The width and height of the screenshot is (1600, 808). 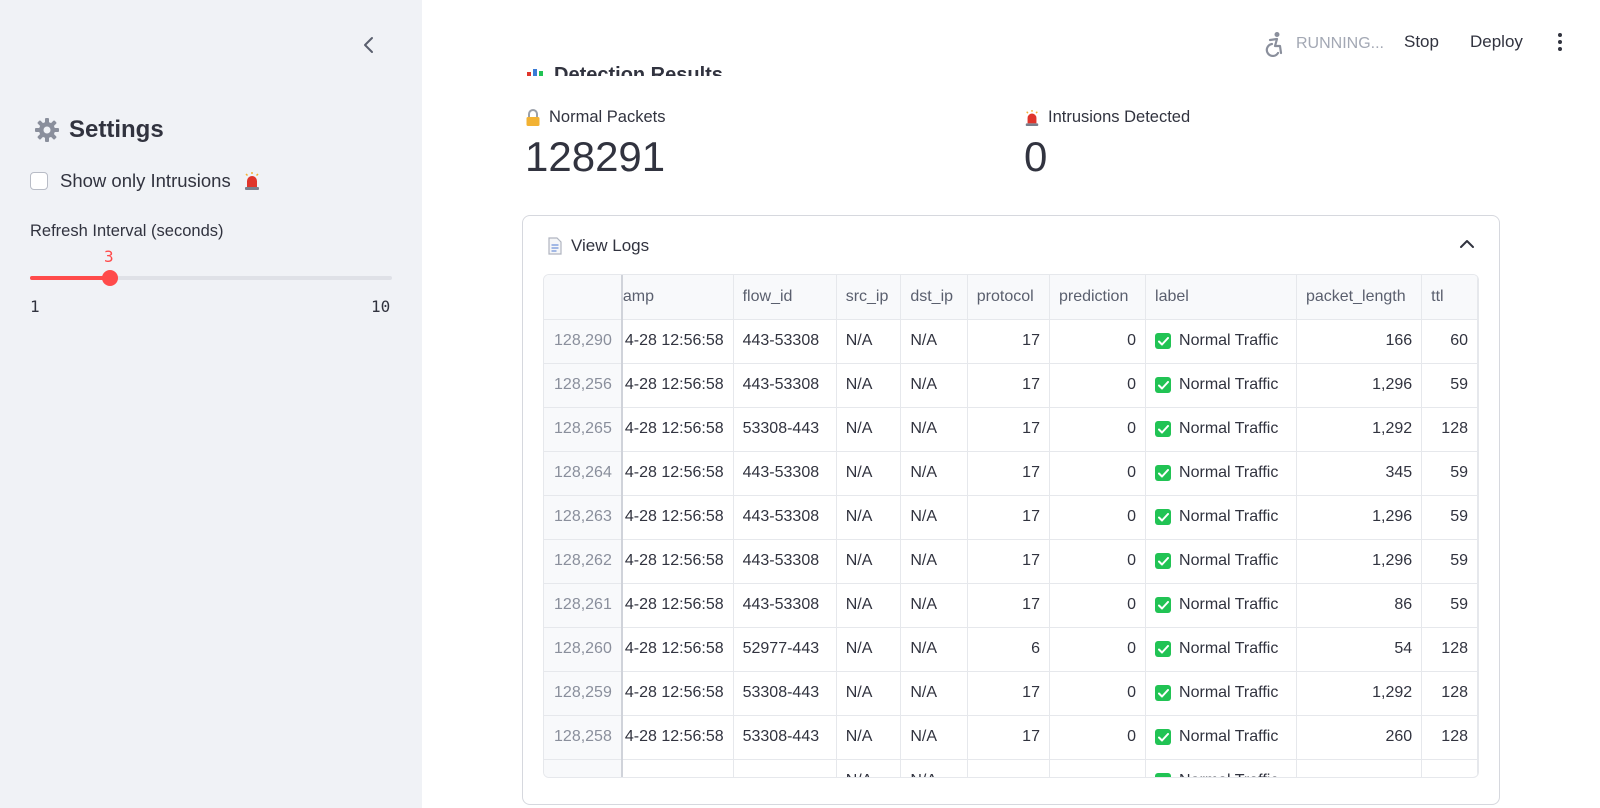 What do you see at coordinates (583, 297) in the screenshot?
I see `column-header-index` at bounding box center [583, 297].